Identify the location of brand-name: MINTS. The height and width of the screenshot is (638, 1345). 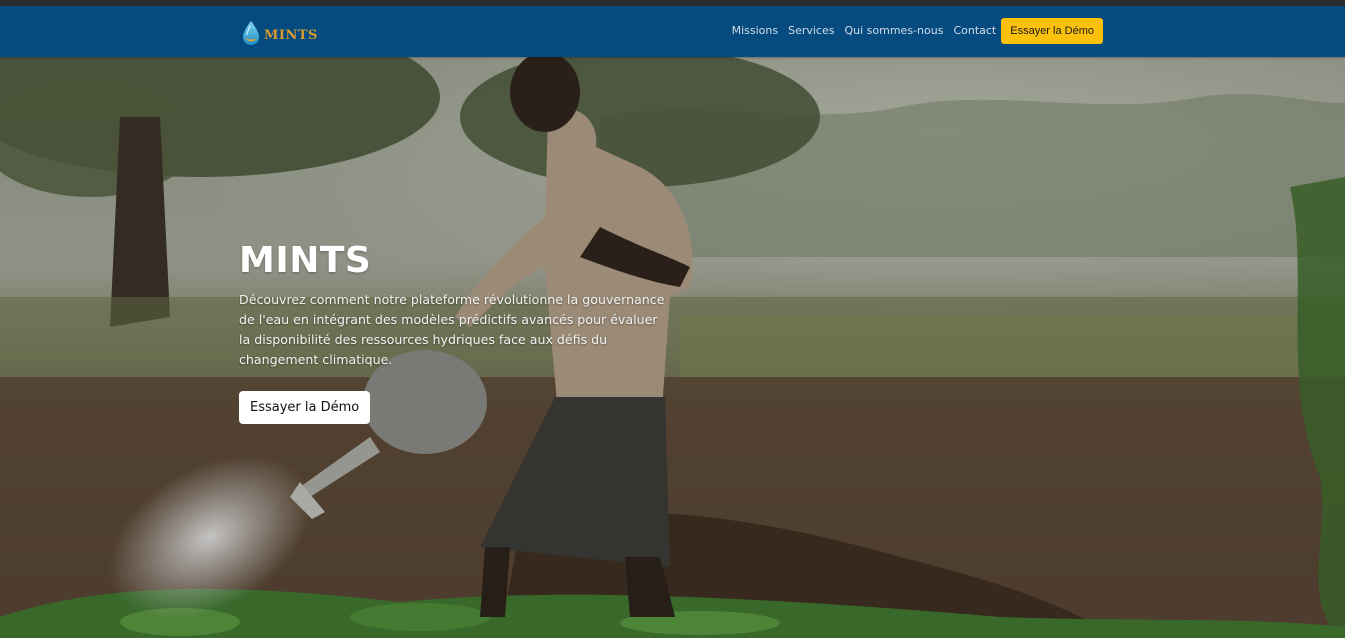
(291, 35).